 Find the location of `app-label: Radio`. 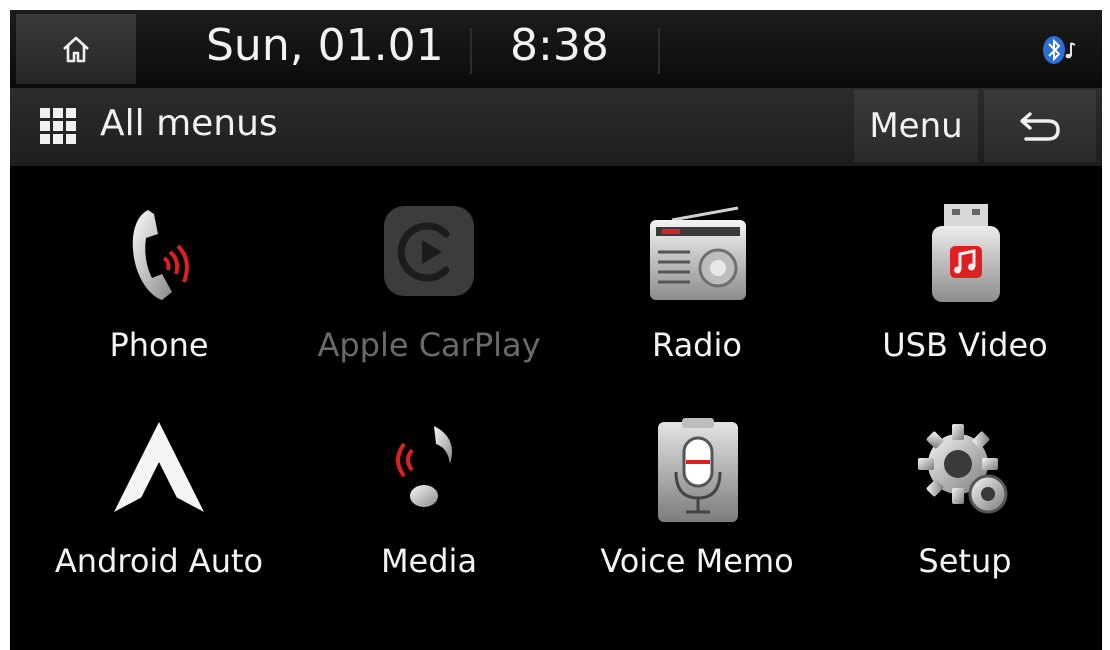

app-label: Radio is located at coordinates (697, 345).